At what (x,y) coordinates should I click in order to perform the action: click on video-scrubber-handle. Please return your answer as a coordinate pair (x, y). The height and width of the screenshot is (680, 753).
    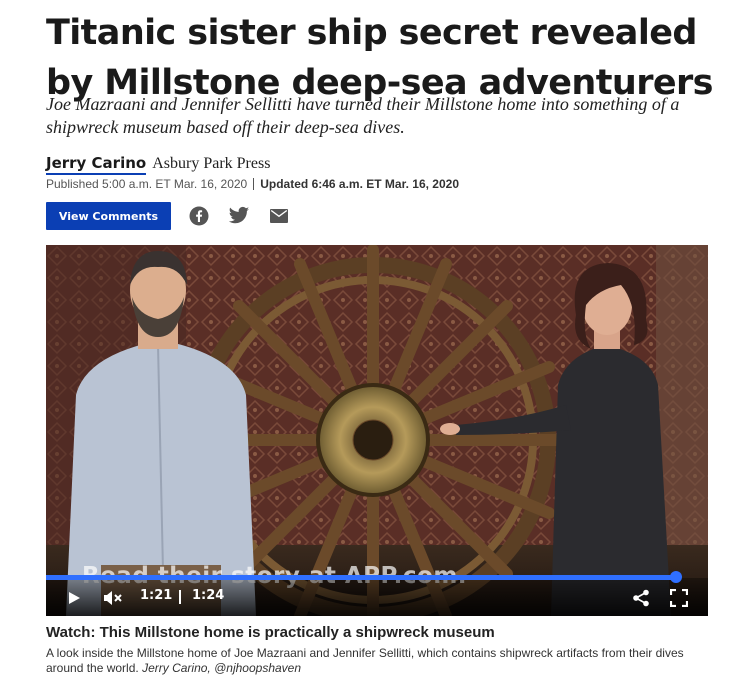
    Looking at the image, I should click on (676, 577).